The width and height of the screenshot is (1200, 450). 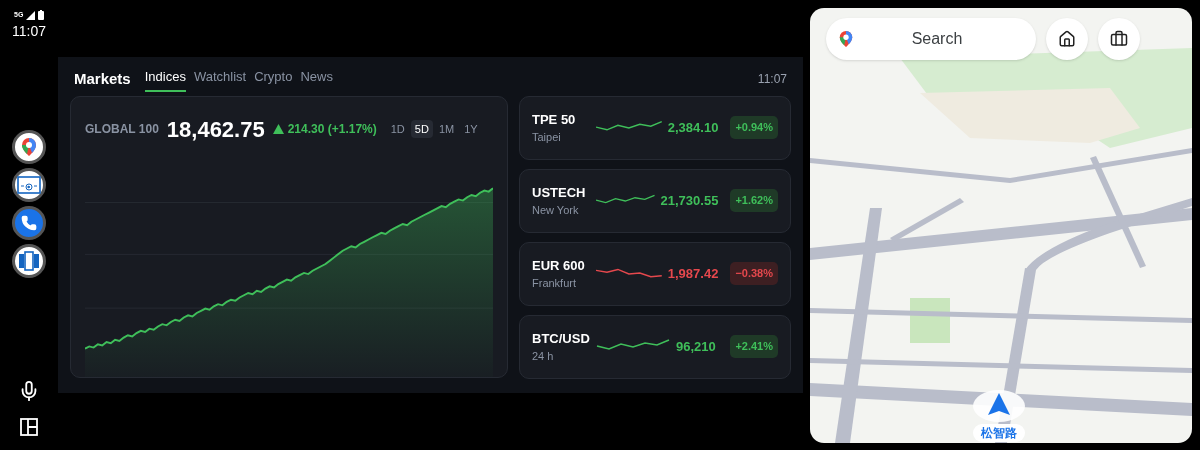 I want to click on up-triangle-icon, so click(x=278, y=129).